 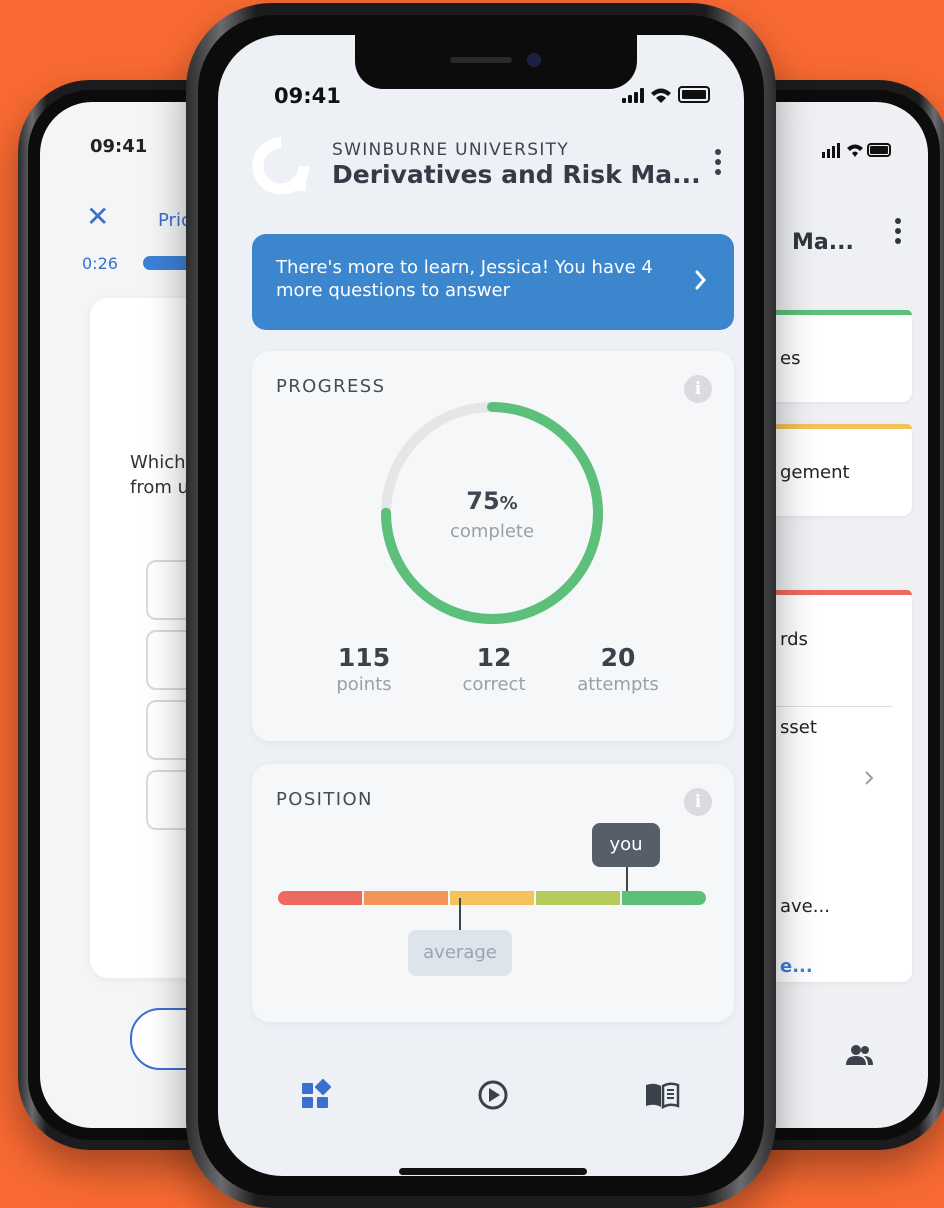 What do you see at coordinates (481, 60) in the screenshot?
I see `speaker-grille` at bounding box center [481, 60].